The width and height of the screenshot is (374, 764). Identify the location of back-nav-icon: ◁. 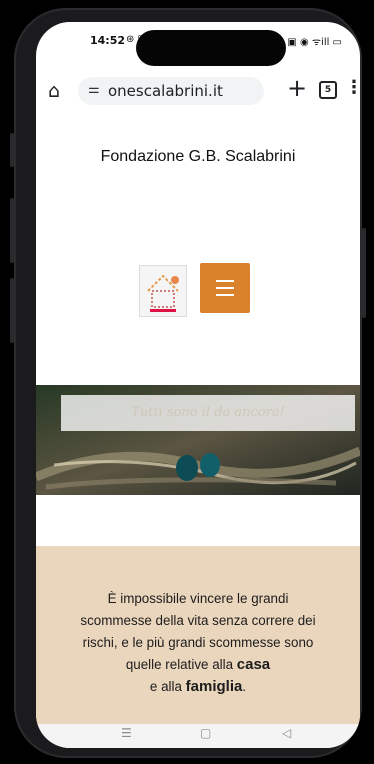
(286, 733).